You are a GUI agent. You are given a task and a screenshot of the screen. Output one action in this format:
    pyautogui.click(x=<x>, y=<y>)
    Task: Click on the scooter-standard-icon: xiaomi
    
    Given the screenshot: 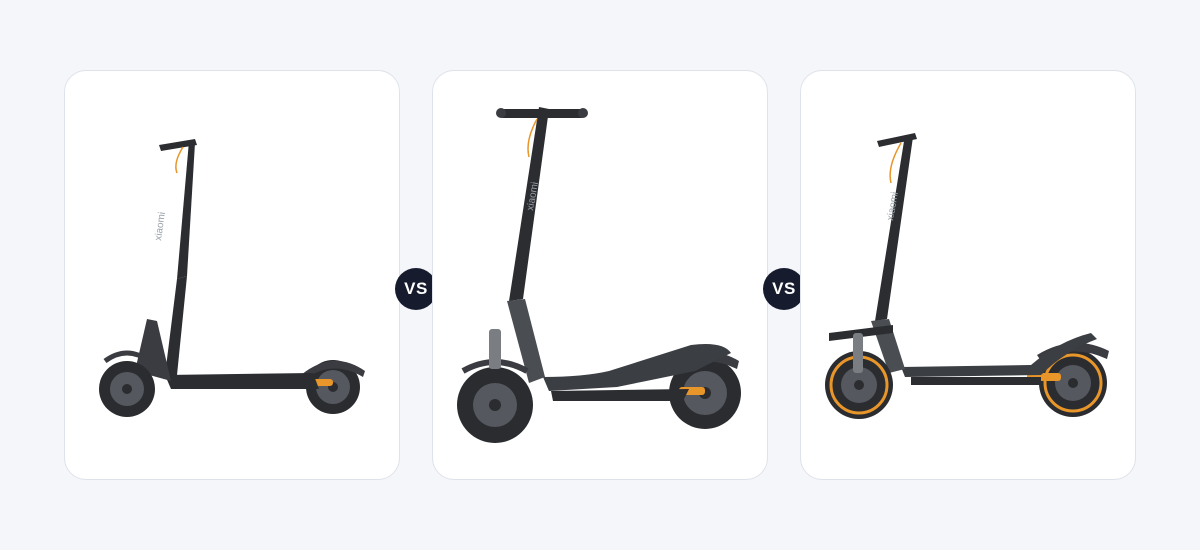 What is the action you would take?
    pyautogui.click(x=232, y=278)
    